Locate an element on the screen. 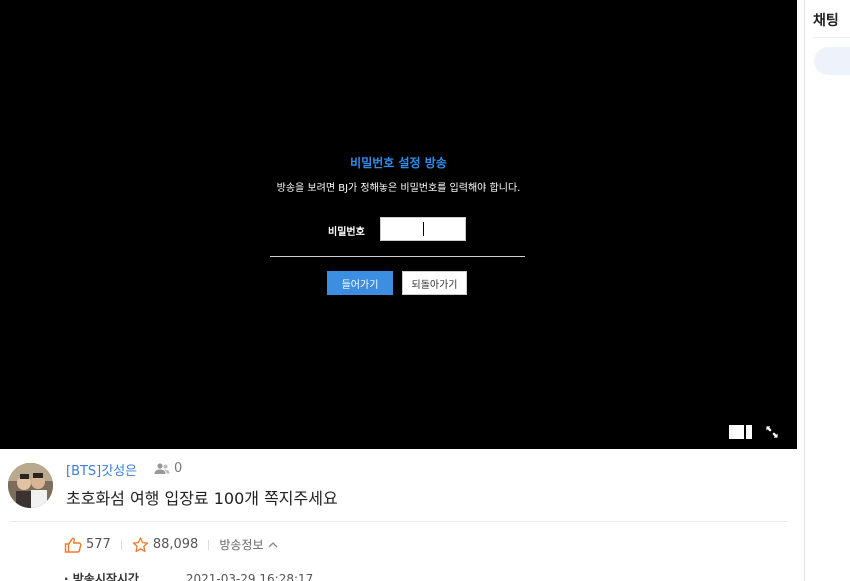 The image size is (850, 581). thumbs-up-icon is located at coordinates (73, 545).